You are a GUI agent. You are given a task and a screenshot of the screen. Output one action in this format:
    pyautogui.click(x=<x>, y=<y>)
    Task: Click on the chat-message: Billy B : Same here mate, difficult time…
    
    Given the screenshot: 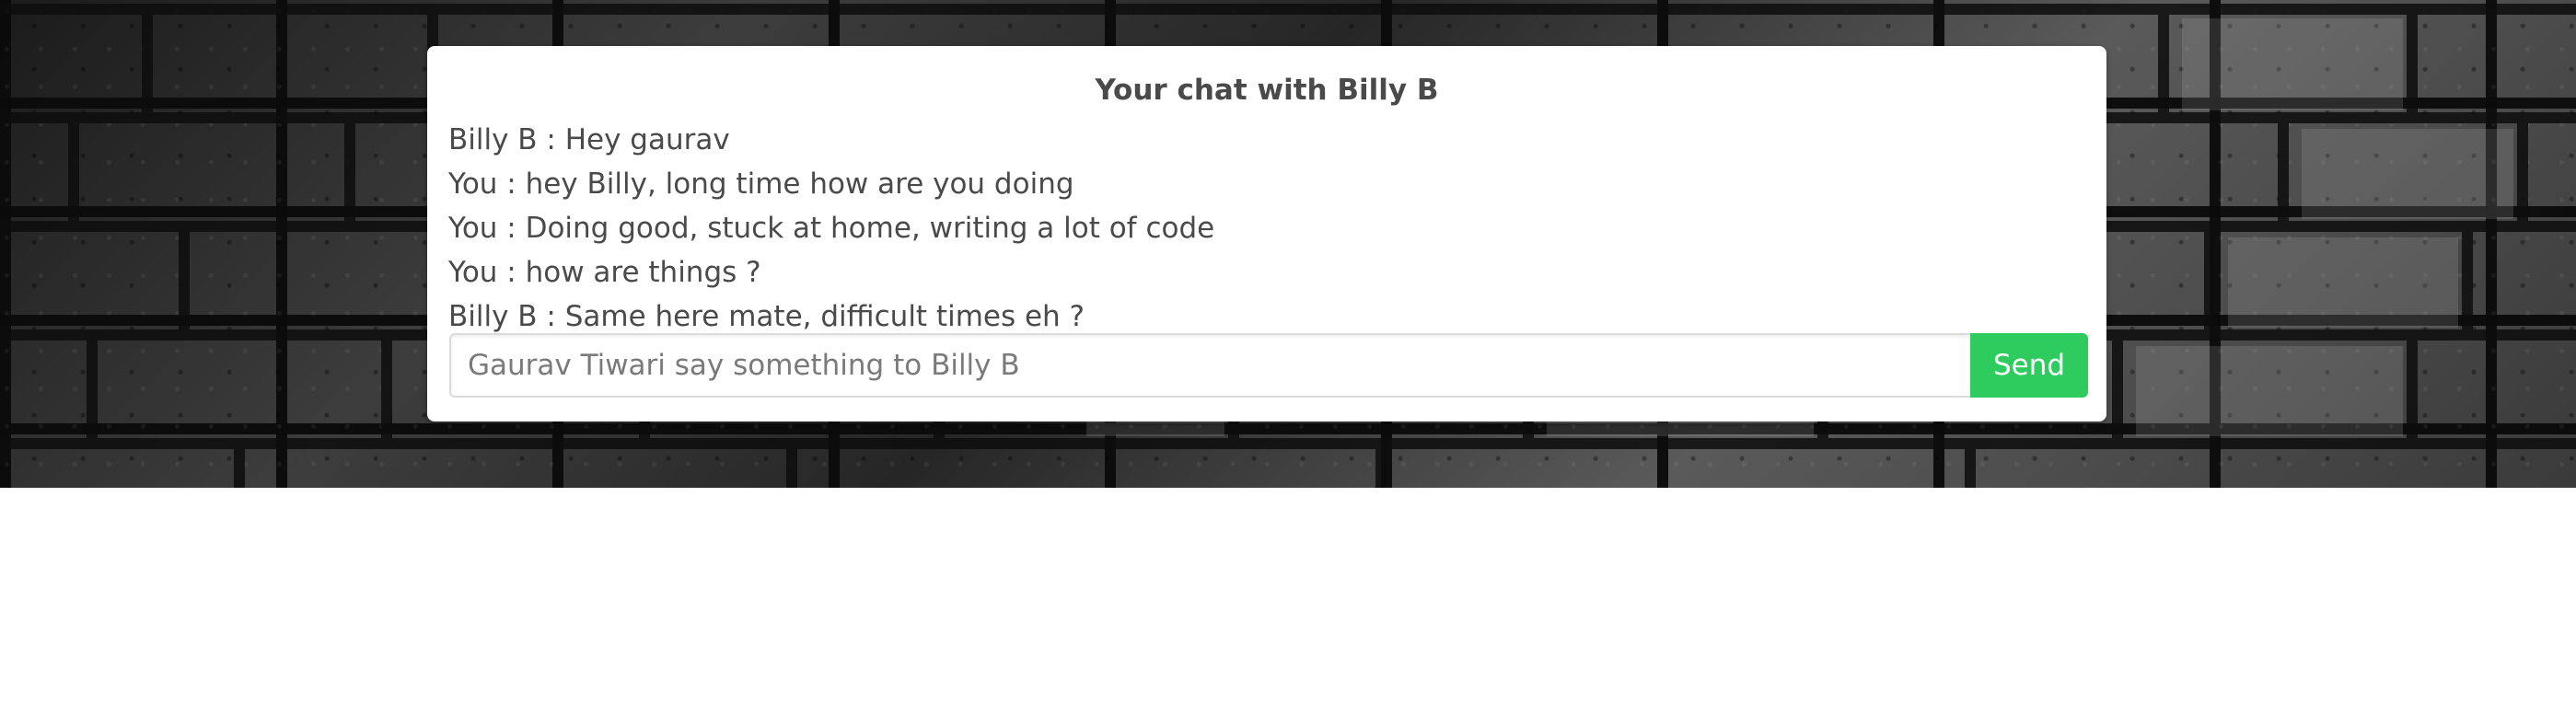 What is the action you would take?
    pyautogui.click(x=766, y=317)
    